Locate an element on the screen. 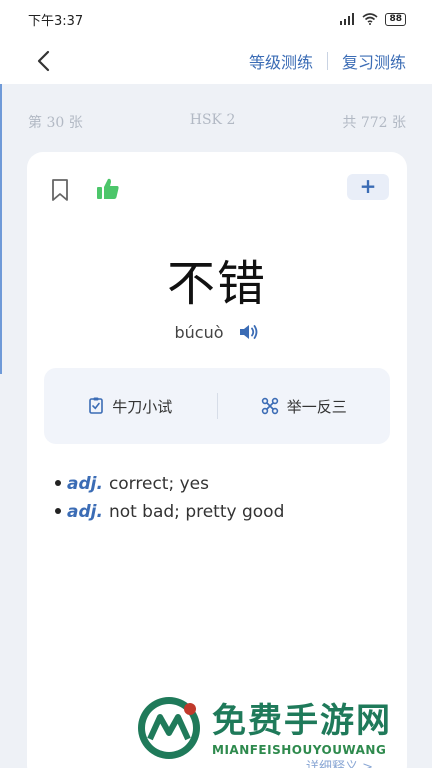 The height and width of the screenshot is (768, 432). review-test-link: 复习测练 is located at coordinates (374, 61).